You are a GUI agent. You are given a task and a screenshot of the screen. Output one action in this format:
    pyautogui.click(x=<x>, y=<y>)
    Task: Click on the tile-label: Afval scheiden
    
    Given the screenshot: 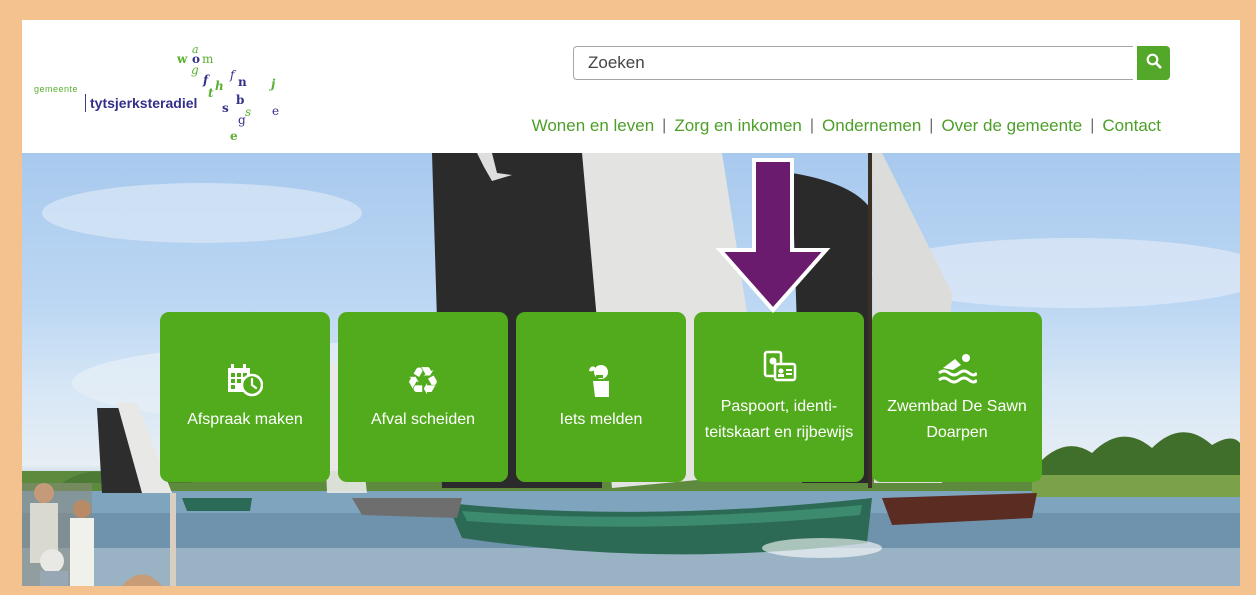 What is the action you would take?
    pyautogui.click(x=423, y=419)
    